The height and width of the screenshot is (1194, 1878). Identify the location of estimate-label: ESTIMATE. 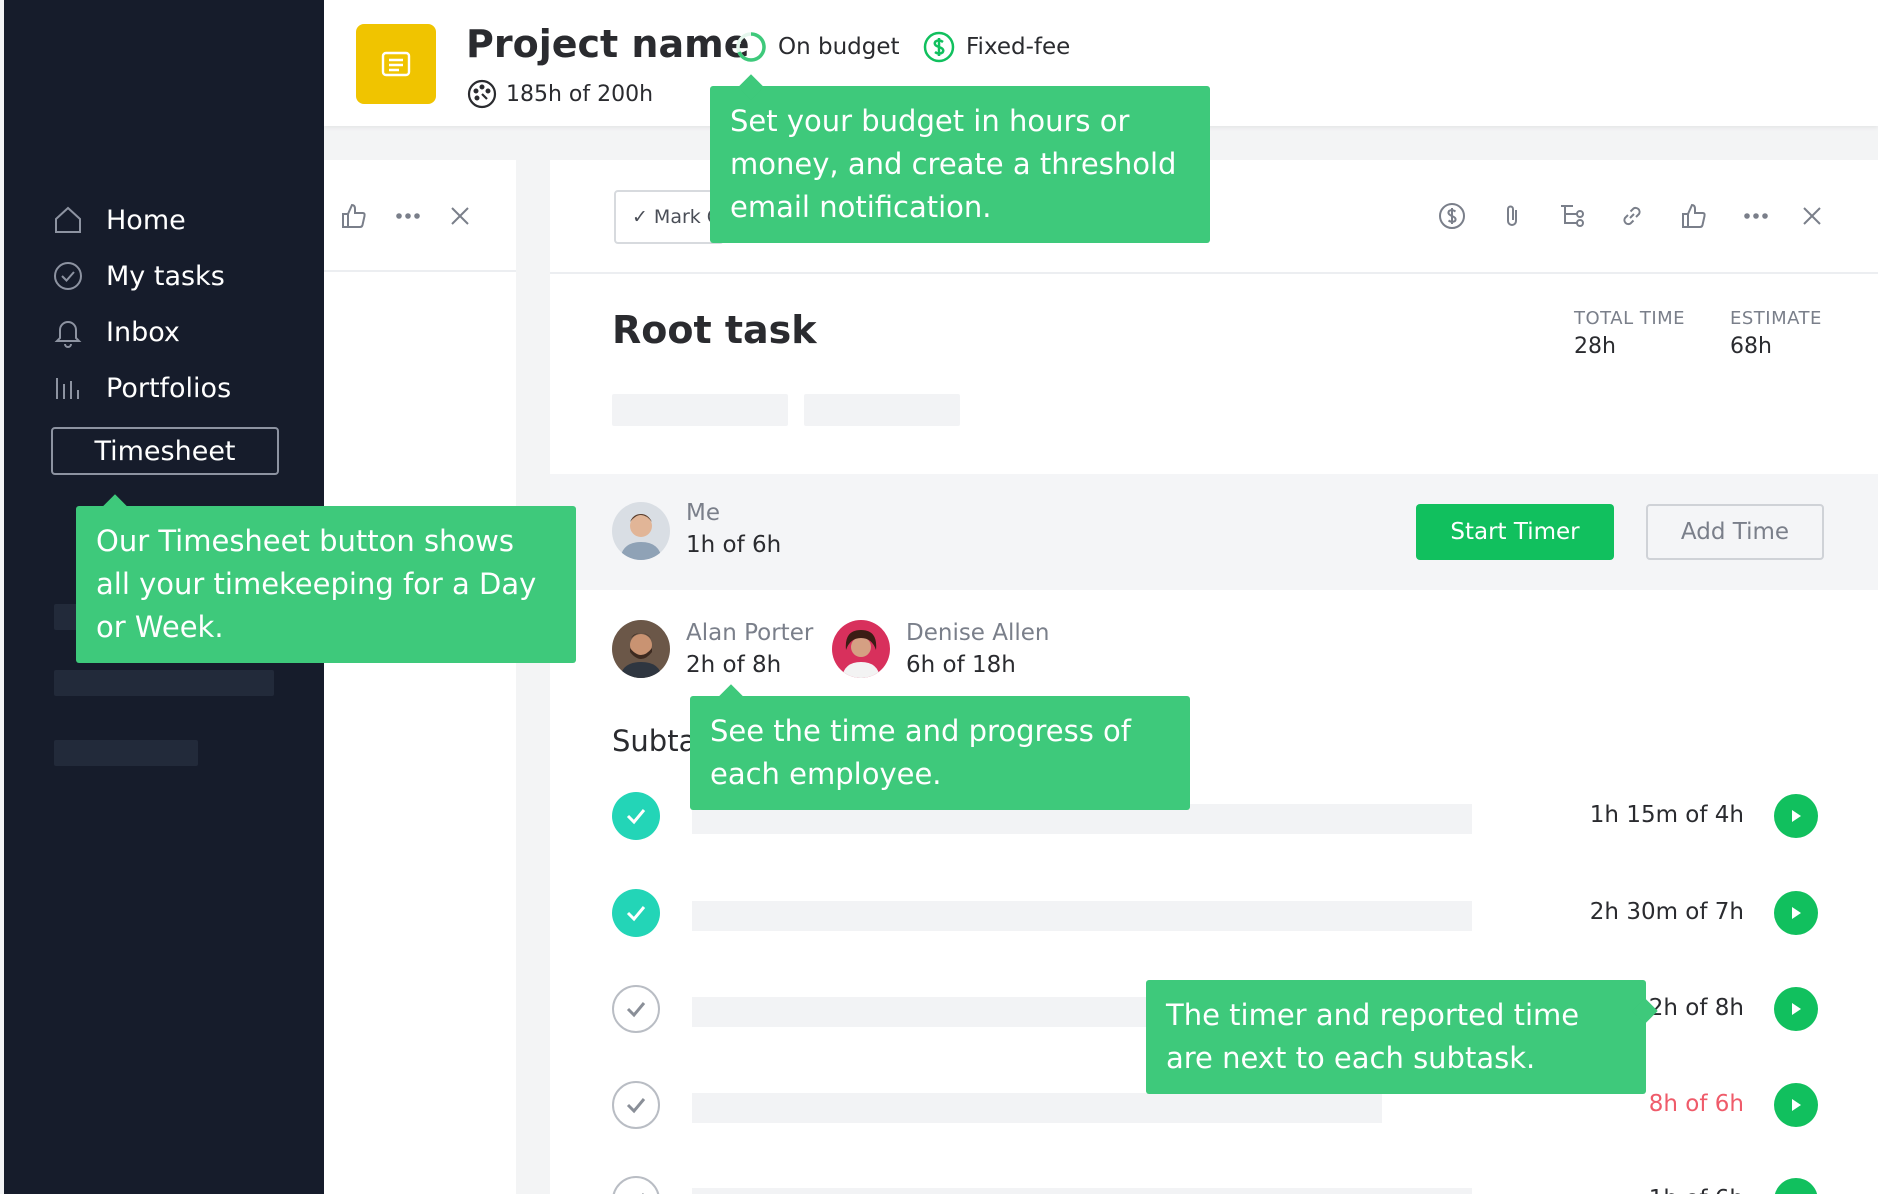
(1776, 318).